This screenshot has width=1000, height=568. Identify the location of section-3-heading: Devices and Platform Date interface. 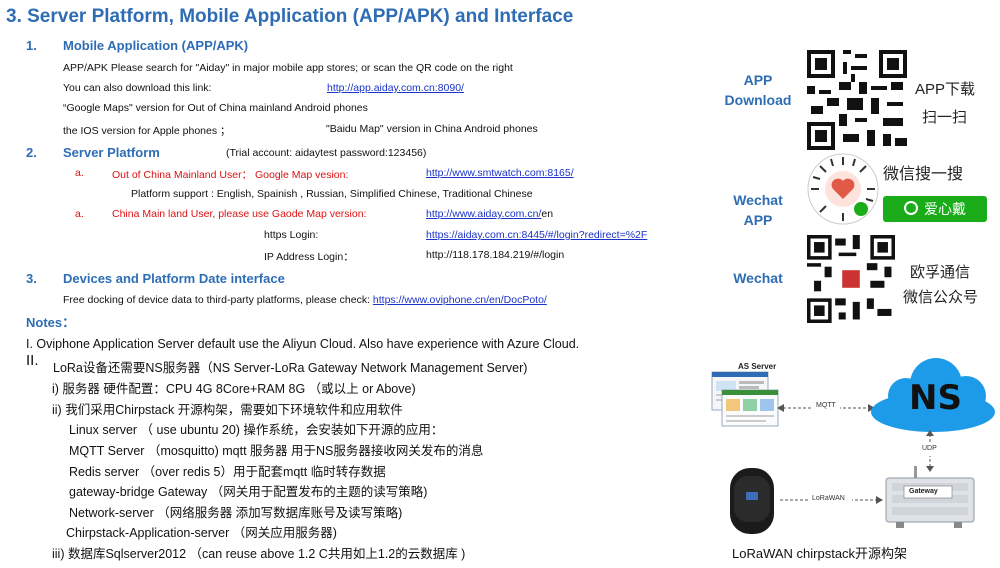
(174, 278).